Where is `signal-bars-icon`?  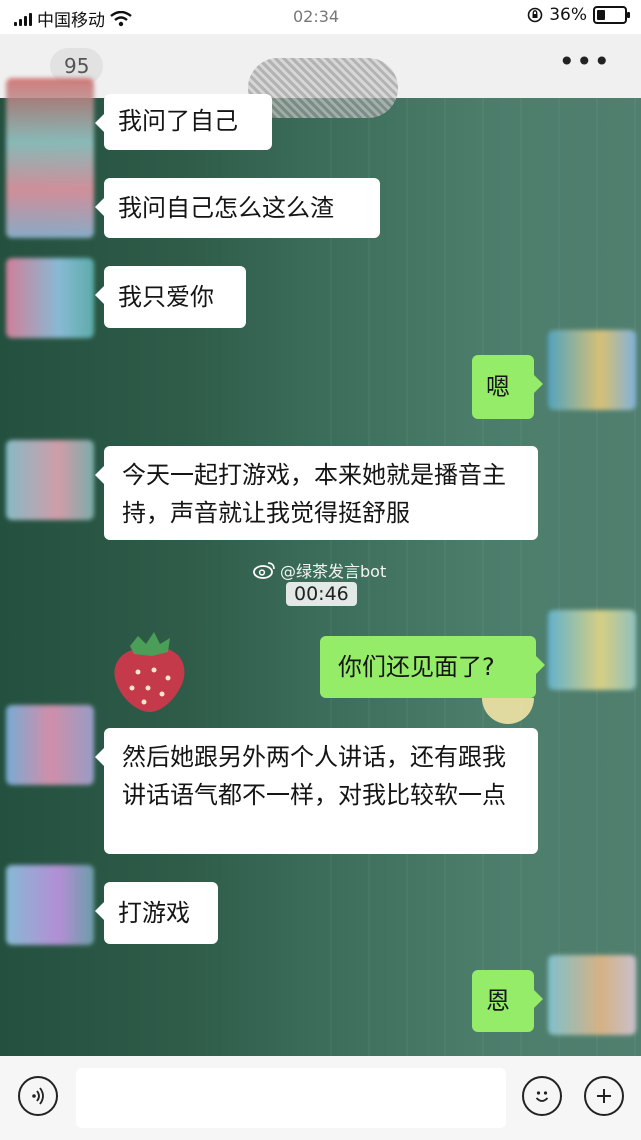
signal-bars-icon is located at coordinates (23, 19).